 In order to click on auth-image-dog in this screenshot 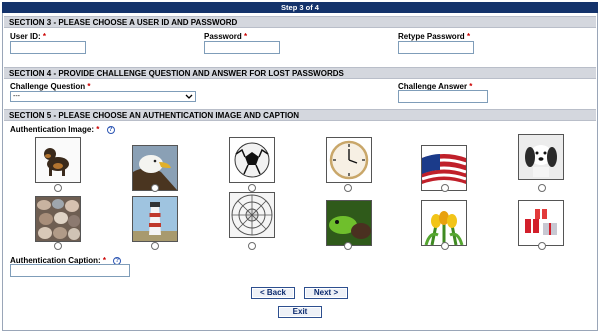, I will do `click(58, 160)`.